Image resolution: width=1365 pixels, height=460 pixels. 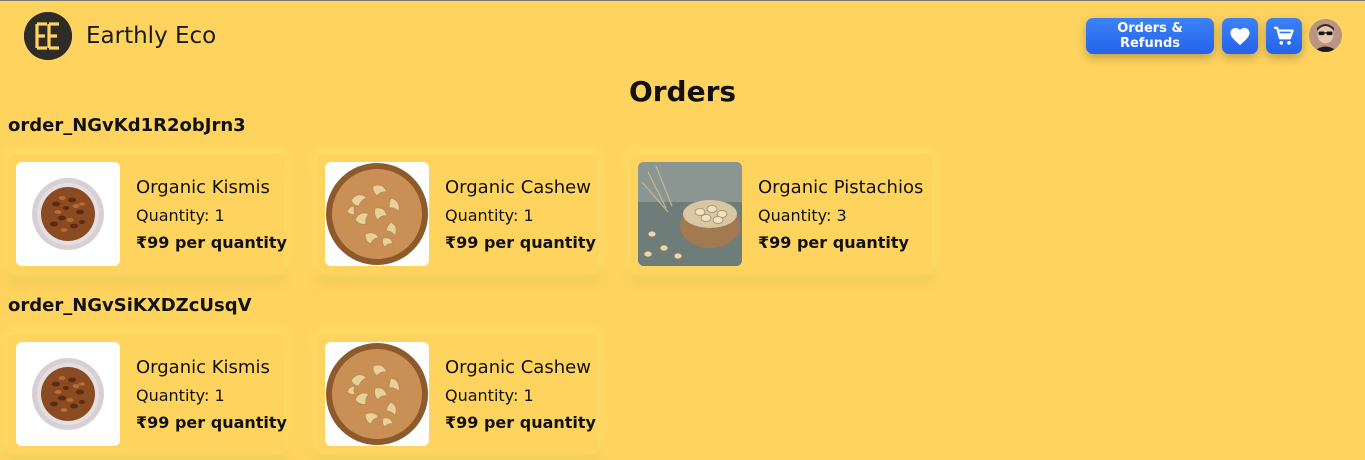 I want to click on cart-icon, so click(x=1284, y=35).